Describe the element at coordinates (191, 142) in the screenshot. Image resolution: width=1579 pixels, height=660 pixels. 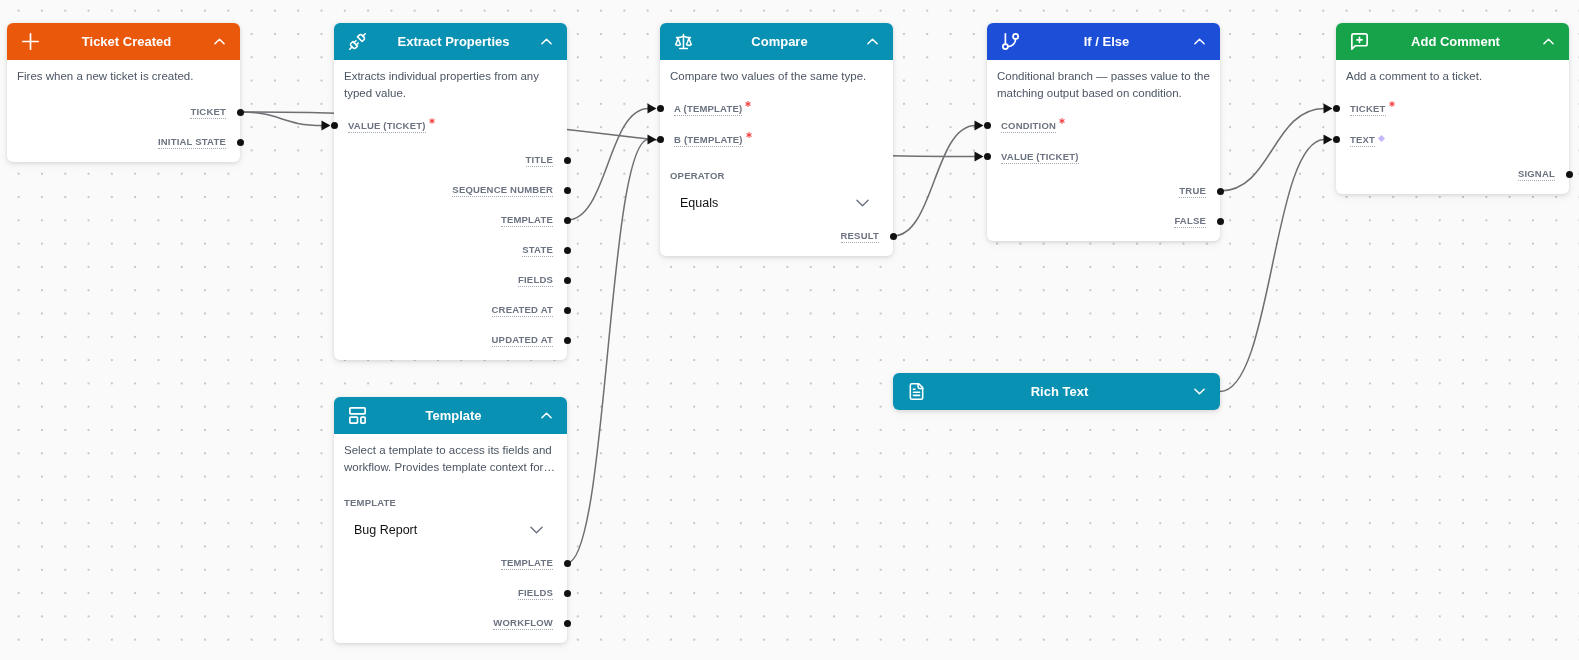
I see `port-label: INITIAL STATE` at that location.